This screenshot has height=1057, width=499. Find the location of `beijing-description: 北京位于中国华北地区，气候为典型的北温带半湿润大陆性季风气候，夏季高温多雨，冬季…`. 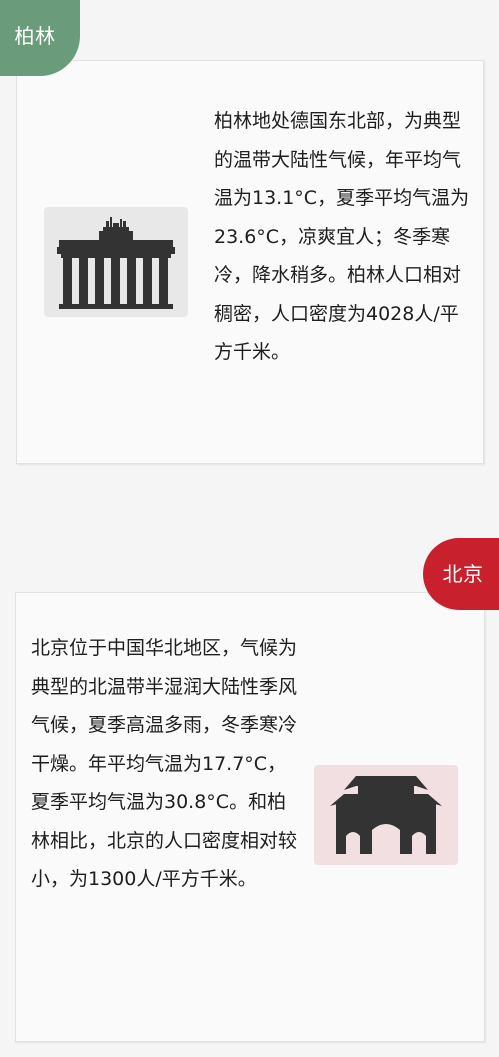

beijing-description: 北京位于中国华北地区，气候为典型的北温带半湿润大陆性季风气候，夏季高温多雨，冬季… is located at coordinates (164, 763).